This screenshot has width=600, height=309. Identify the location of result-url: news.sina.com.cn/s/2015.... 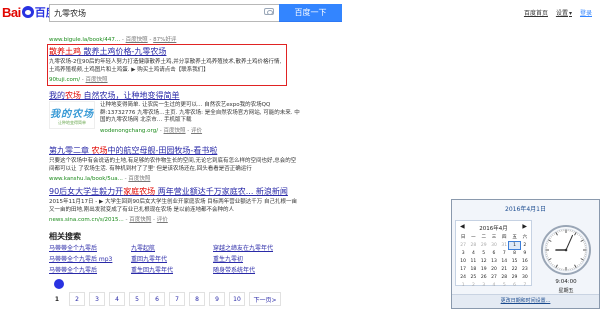
(86, 220).